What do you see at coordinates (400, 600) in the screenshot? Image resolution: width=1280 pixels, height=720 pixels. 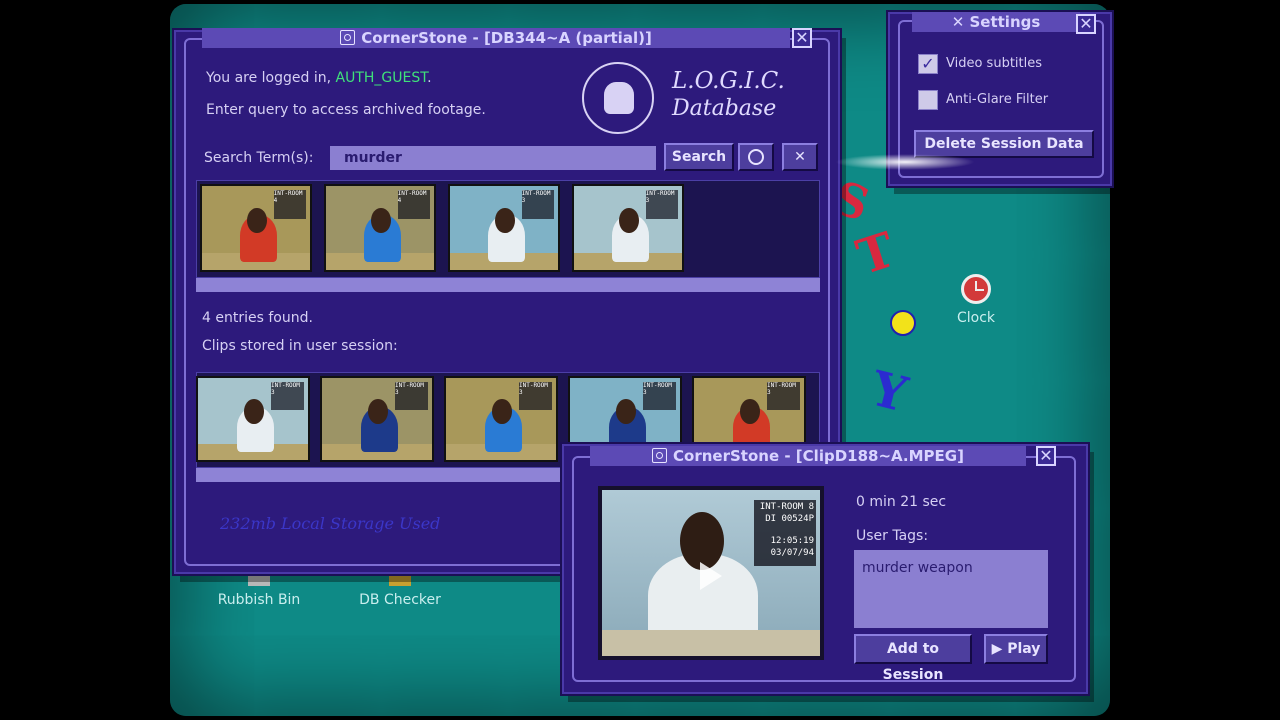 I see `db-checker-label: DB Checker` at bounding box center [400, 600].